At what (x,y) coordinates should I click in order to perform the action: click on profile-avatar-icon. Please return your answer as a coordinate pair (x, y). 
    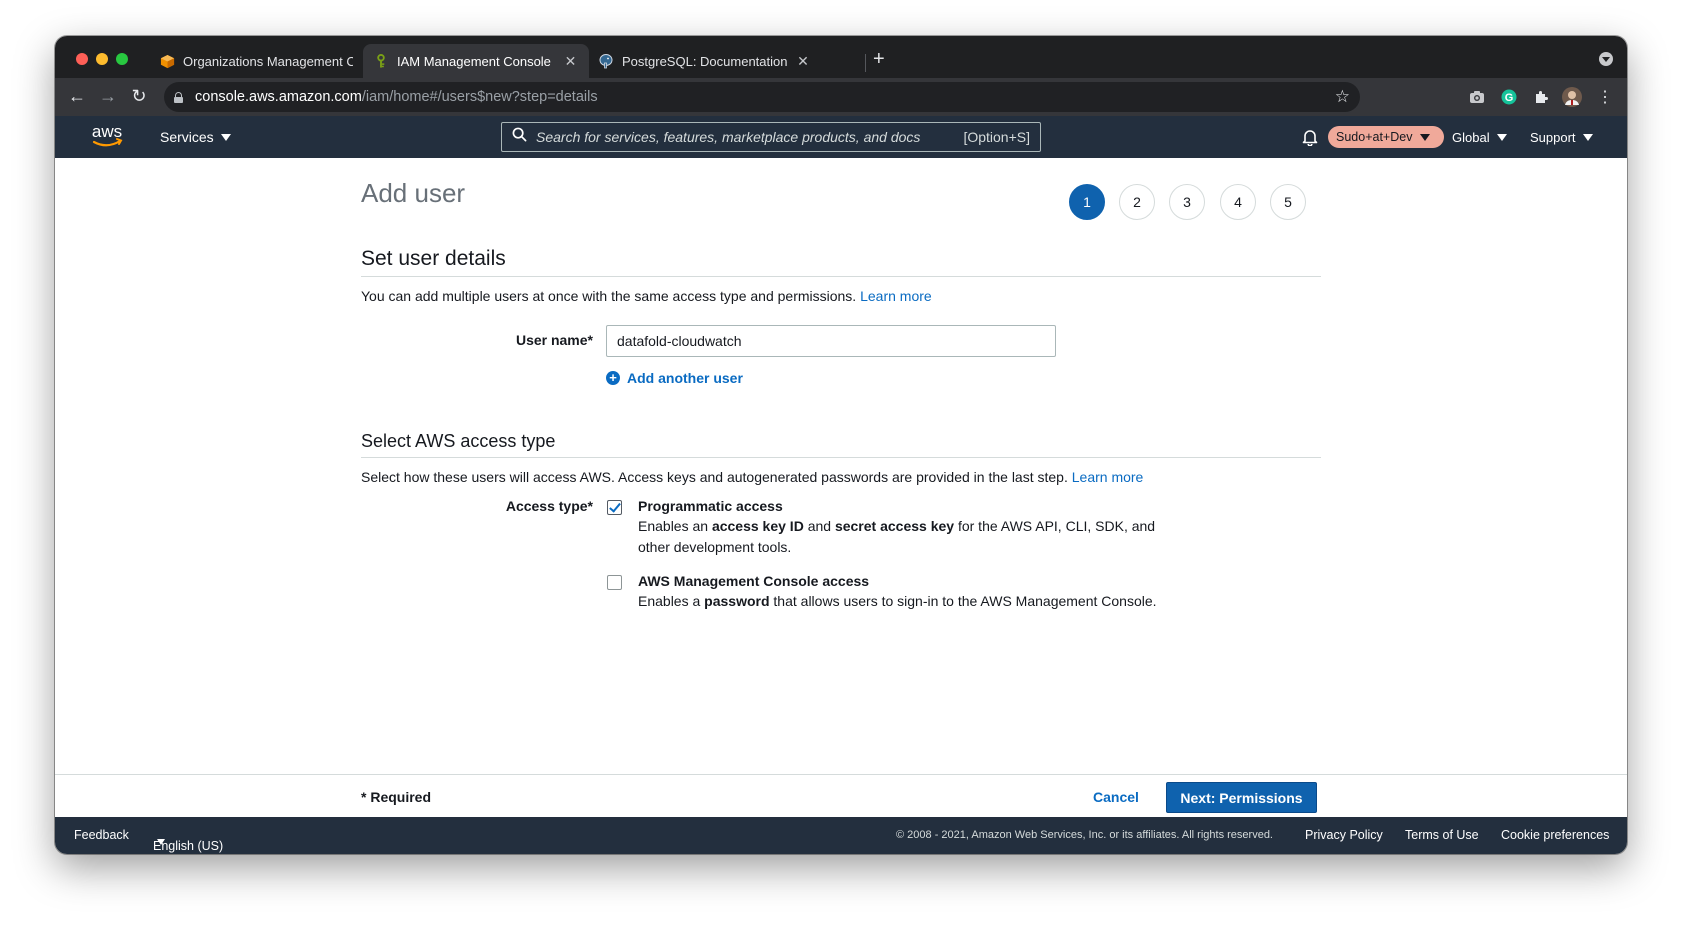
    Looking at the image, I should click on (1572, 97).